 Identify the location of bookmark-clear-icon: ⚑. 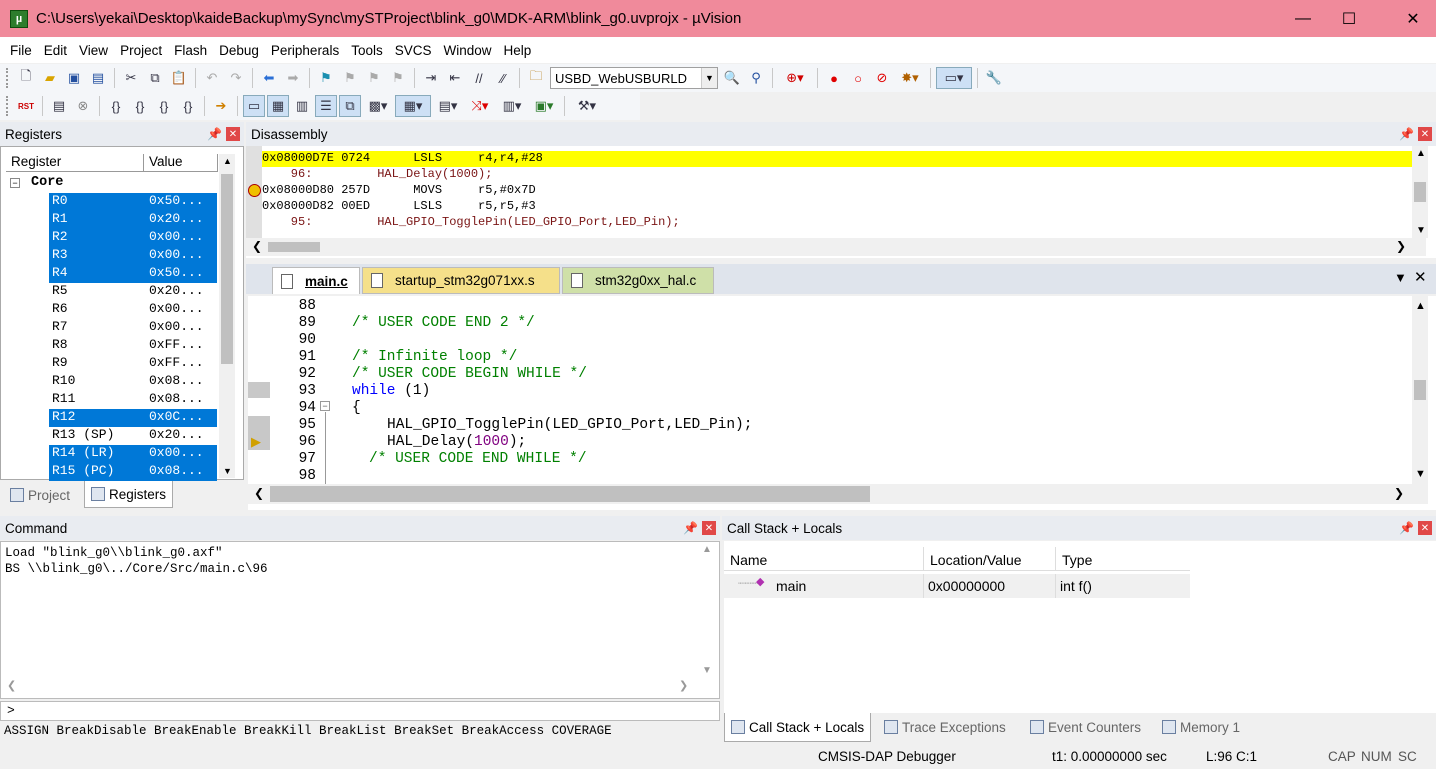
(398, 78).